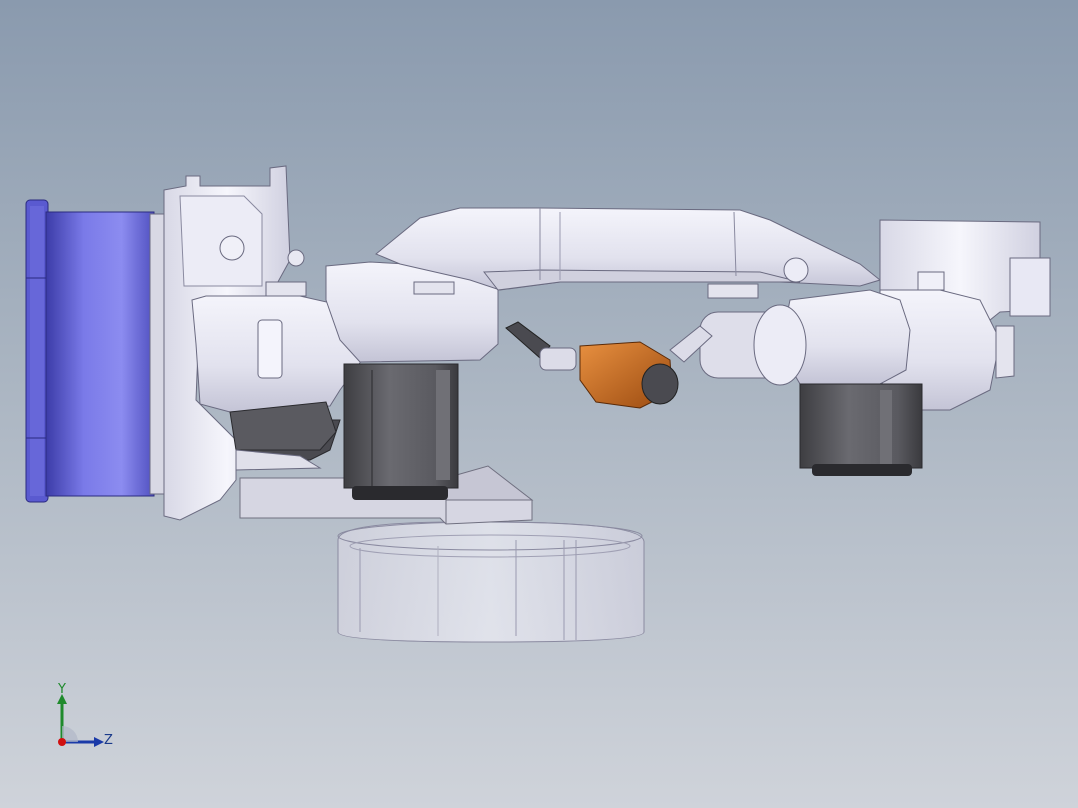 This screenshot has height=808, width=1078. What do you see at coordinates (62, 742) in the screenshot?
I see `triad-x-axis` at bounding box center [62, 742].